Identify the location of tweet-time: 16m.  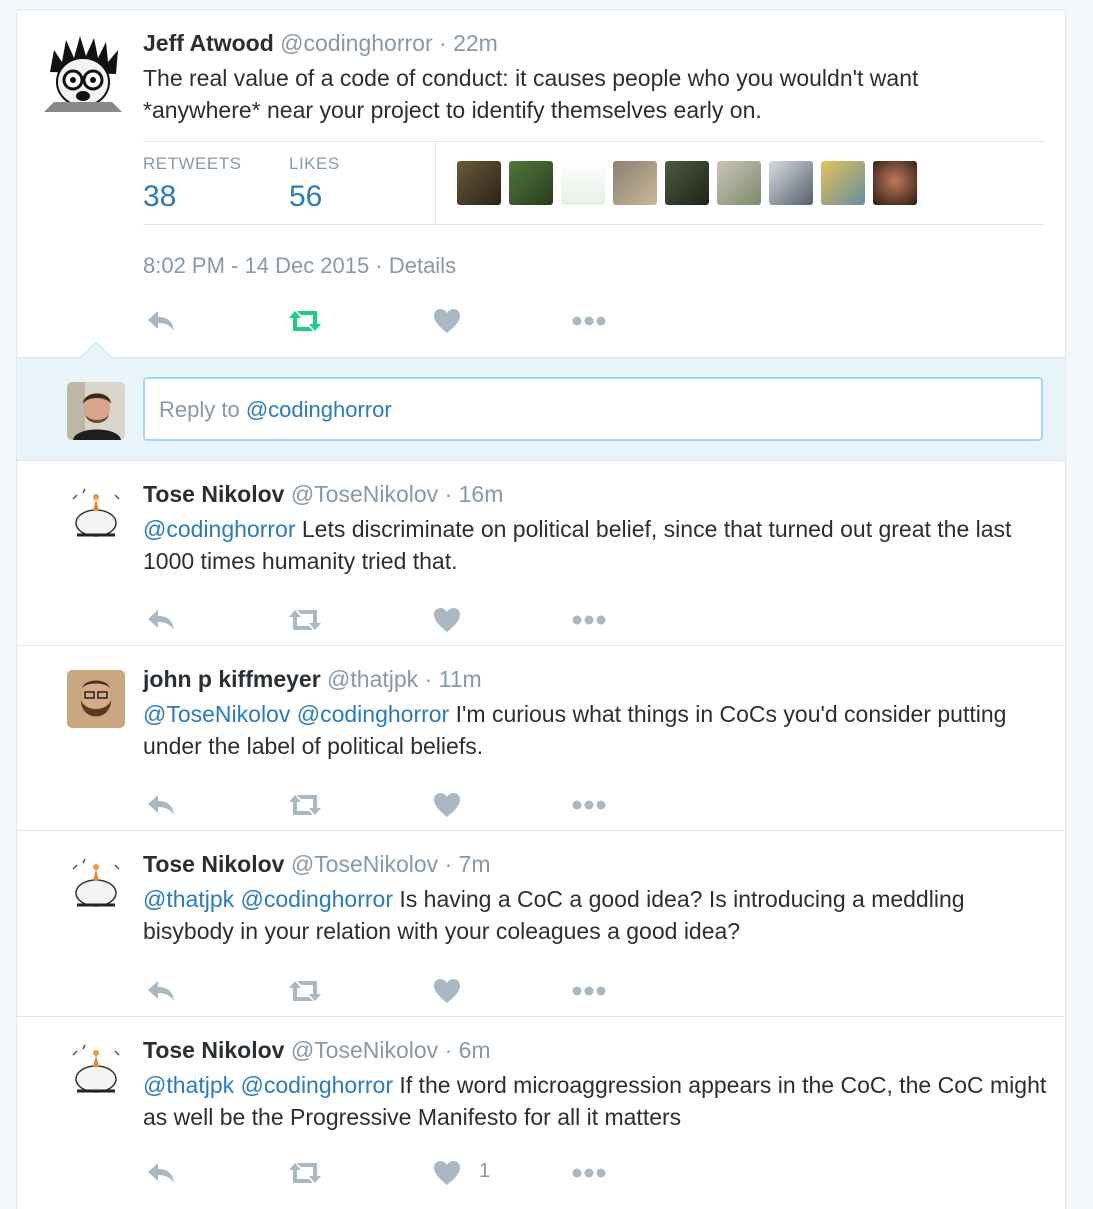
(481, 494).